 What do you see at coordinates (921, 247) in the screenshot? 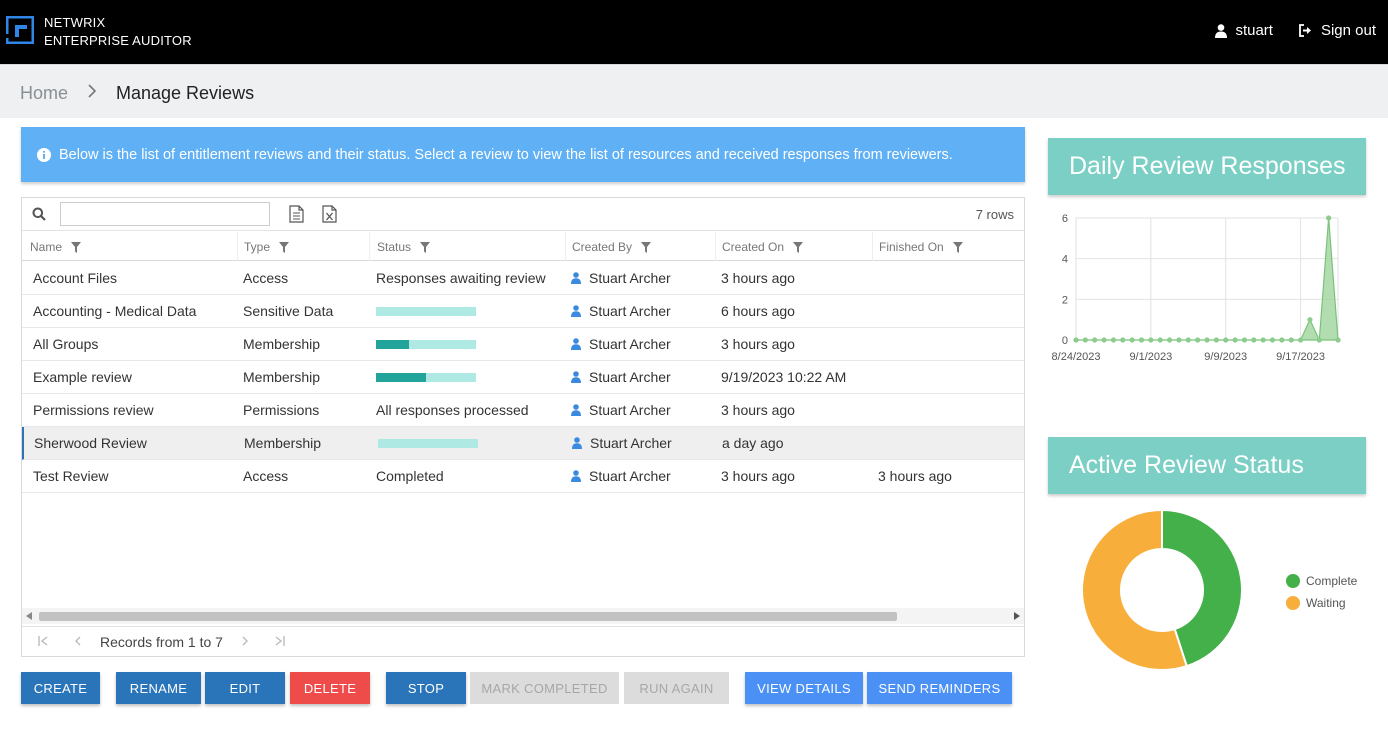
I see `column-header-finished-on: Finished On` at bounding box center [921, 247].